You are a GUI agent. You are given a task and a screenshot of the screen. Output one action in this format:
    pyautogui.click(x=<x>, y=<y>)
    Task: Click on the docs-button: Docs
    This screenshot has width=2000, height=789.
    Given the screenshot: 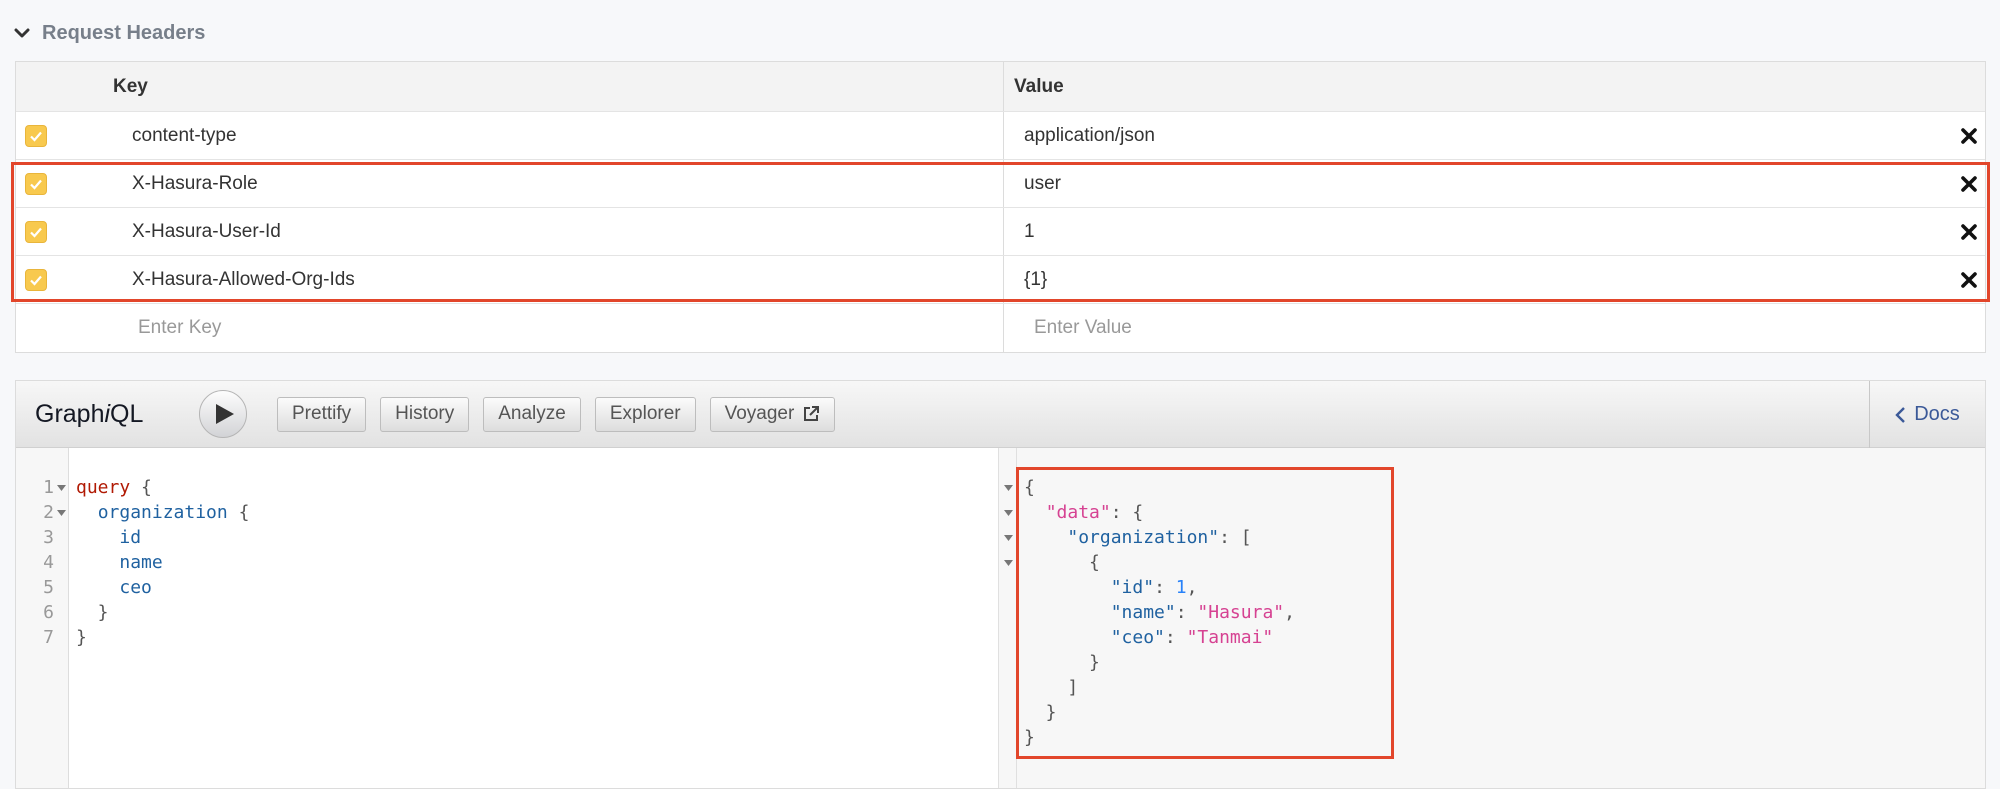 What is the action you would take?
    pyautogui.click(x=1927, y=414)
    